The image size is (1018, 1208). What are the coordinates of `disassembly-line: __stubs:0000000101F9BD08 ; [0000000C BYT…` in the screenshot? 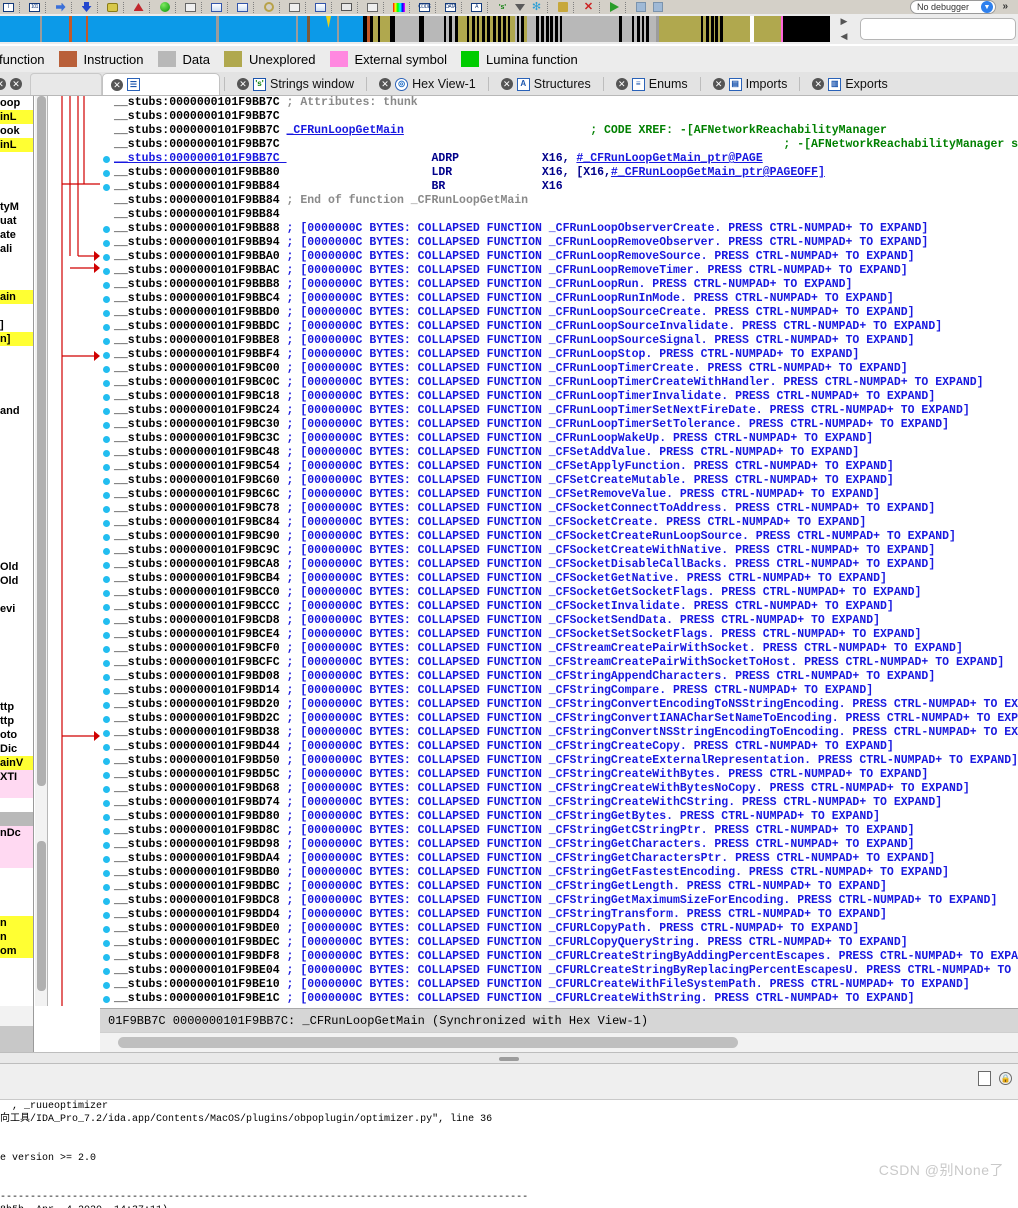 It's located at (566, 677).